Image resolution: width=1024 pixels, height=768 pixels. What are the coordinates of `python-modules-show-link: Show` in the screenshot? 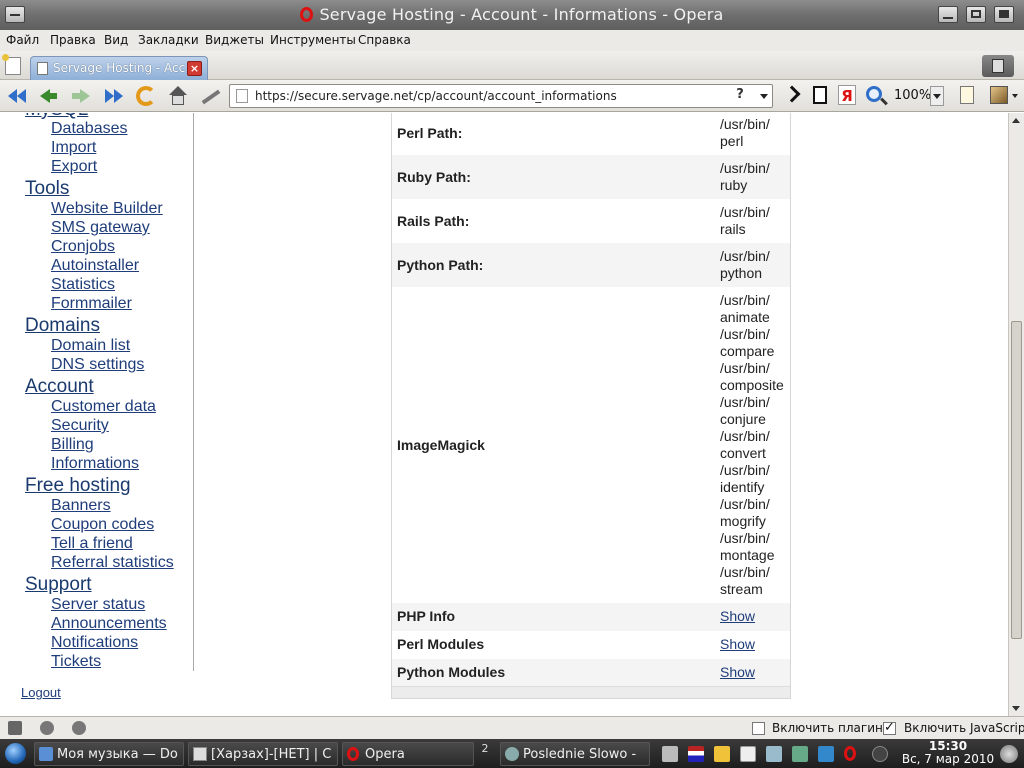 It's located at (755, 672).